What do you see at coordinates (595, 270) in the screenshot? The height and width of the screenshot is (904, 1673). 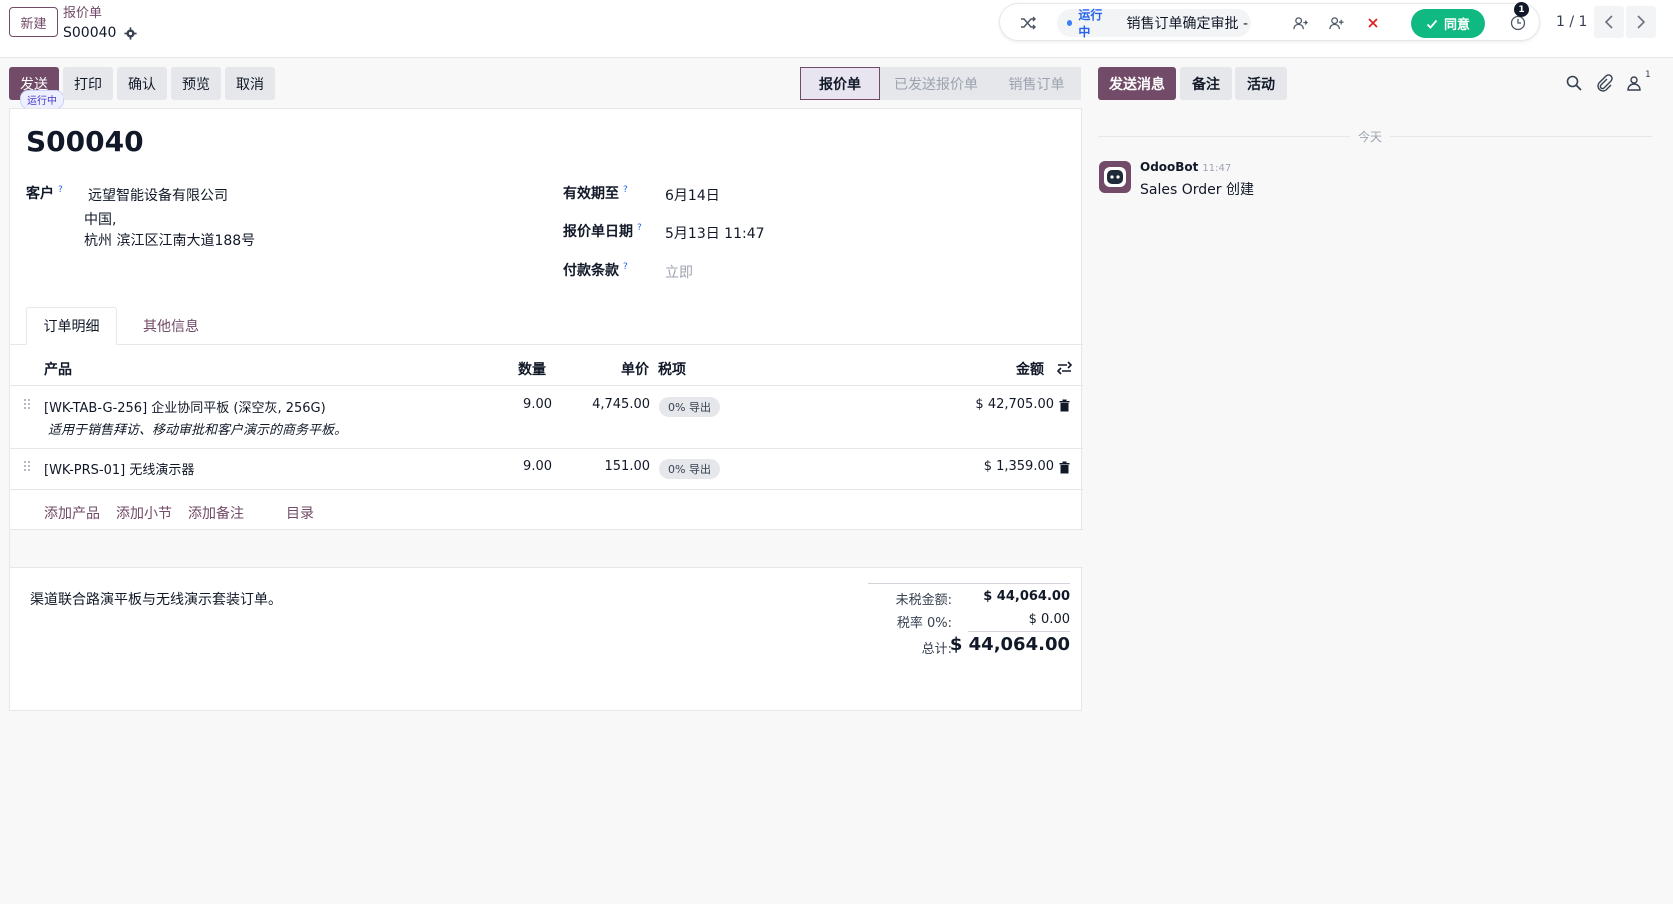 I see `payment-terms-label: 付款条款?` at bounding box center [595, 270].